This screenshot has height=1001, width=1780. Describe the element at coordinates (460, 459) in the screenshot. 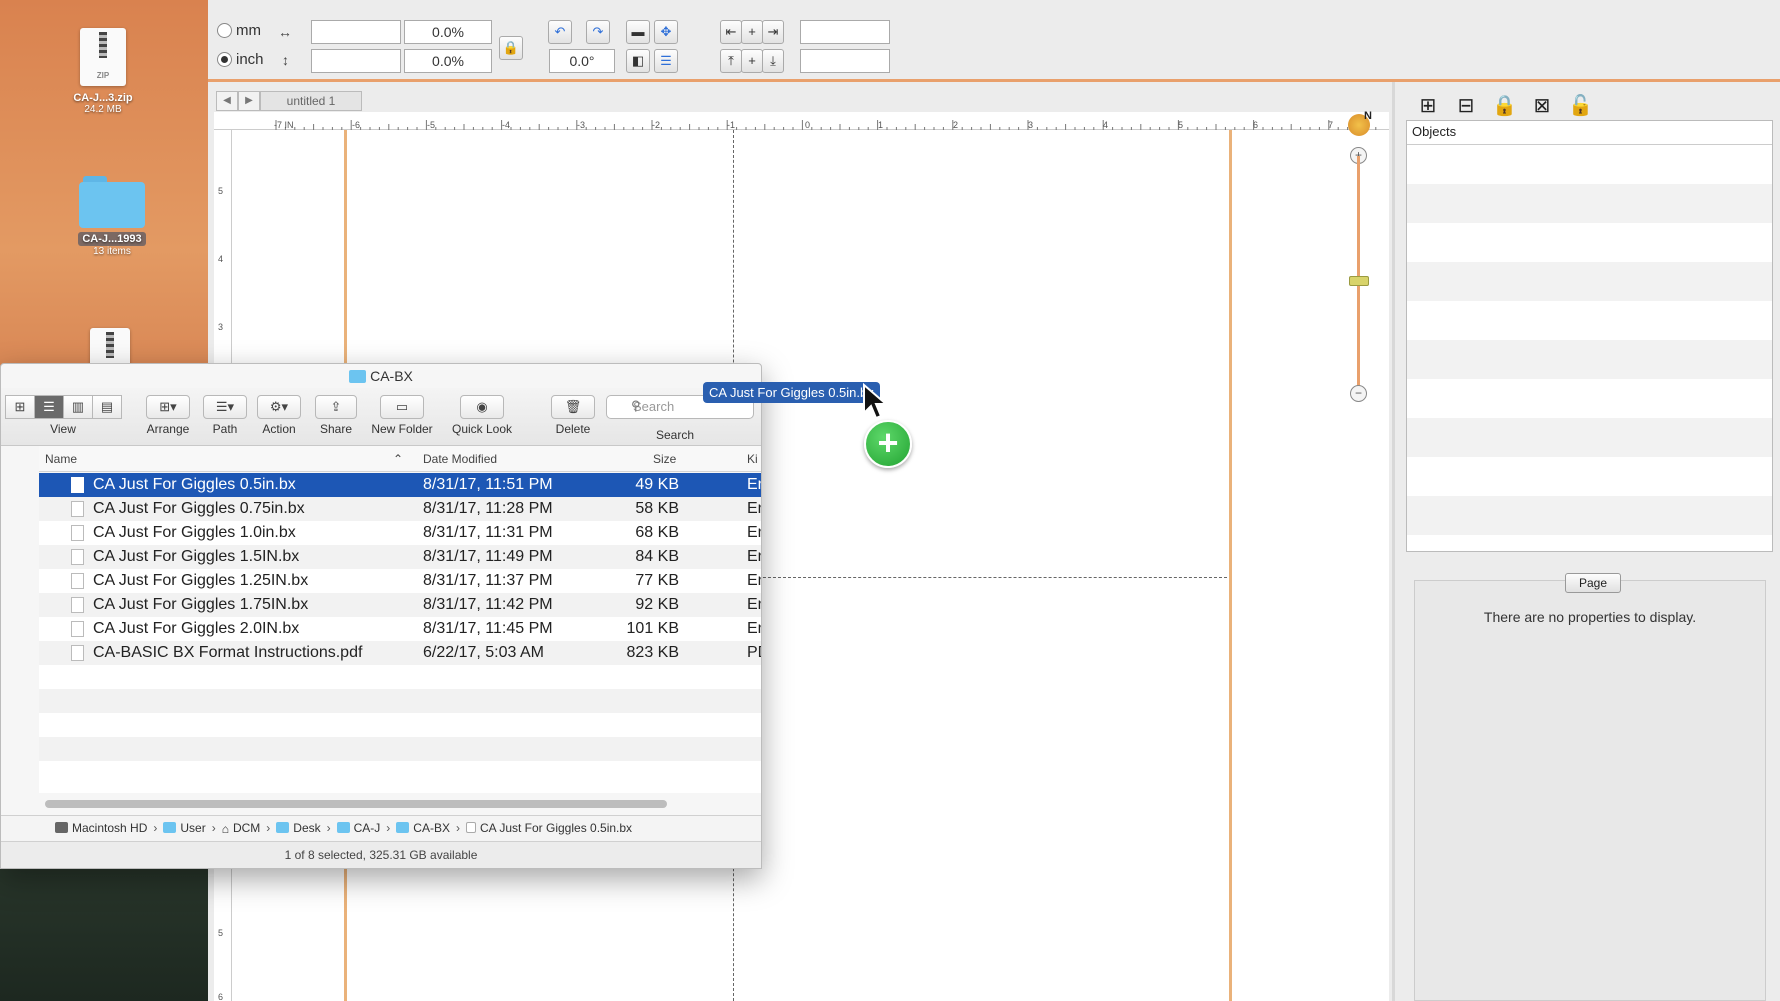

I see `column-date-modified: Date Modified` at that location.